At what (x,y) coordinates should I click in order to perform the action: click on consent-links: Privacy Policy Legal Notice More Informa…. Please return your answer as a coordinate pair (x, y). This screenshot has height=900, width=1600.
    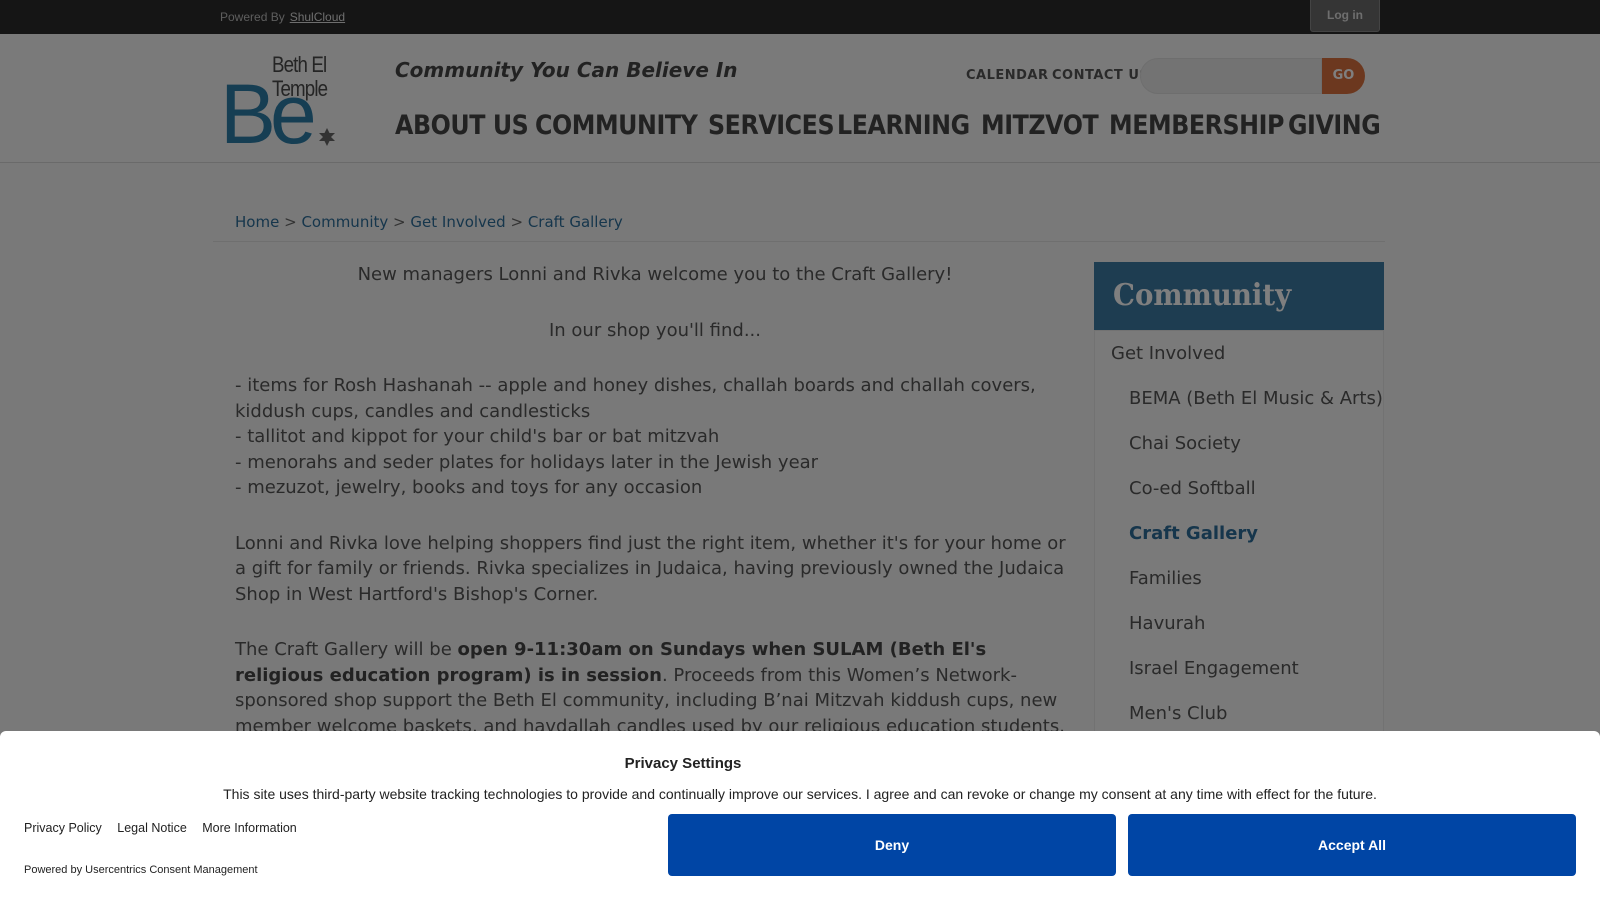
    Looking at the image, I should click on (166, 828).